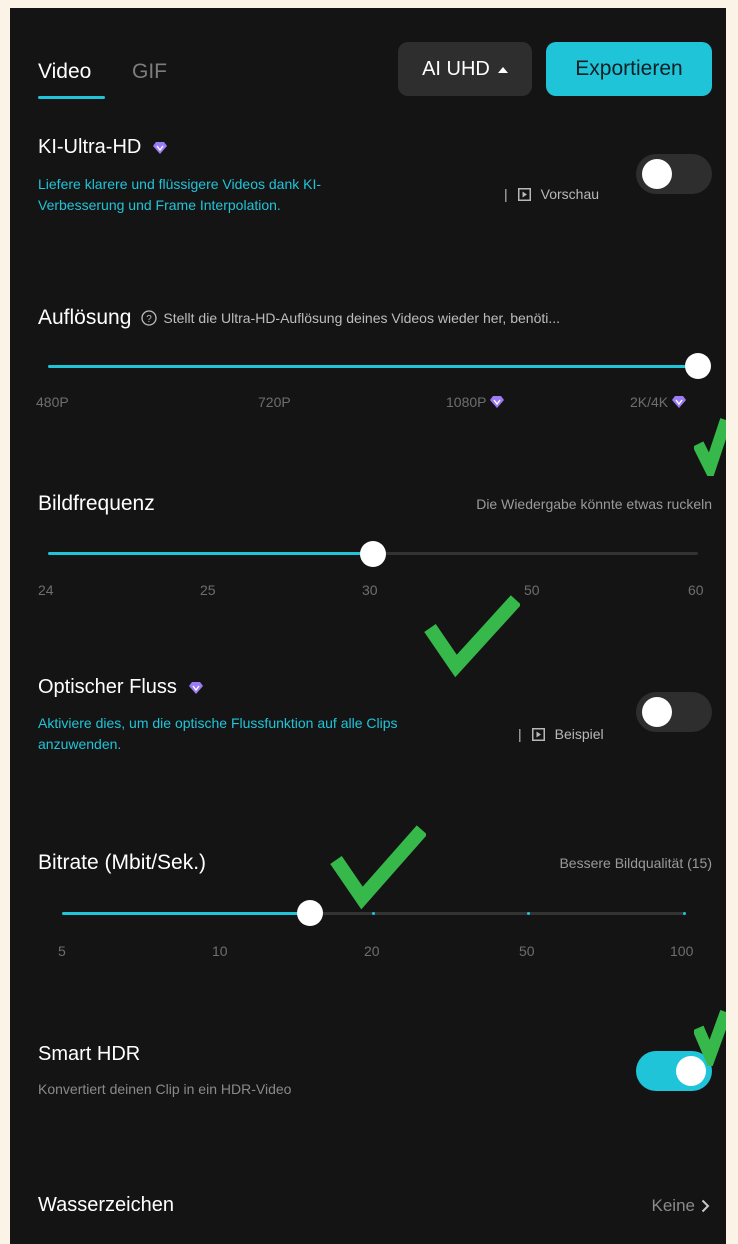 The width and height of the screenshot is (738, 1244). I want to click on bitrate-slider-thumb, so click(310, 913).